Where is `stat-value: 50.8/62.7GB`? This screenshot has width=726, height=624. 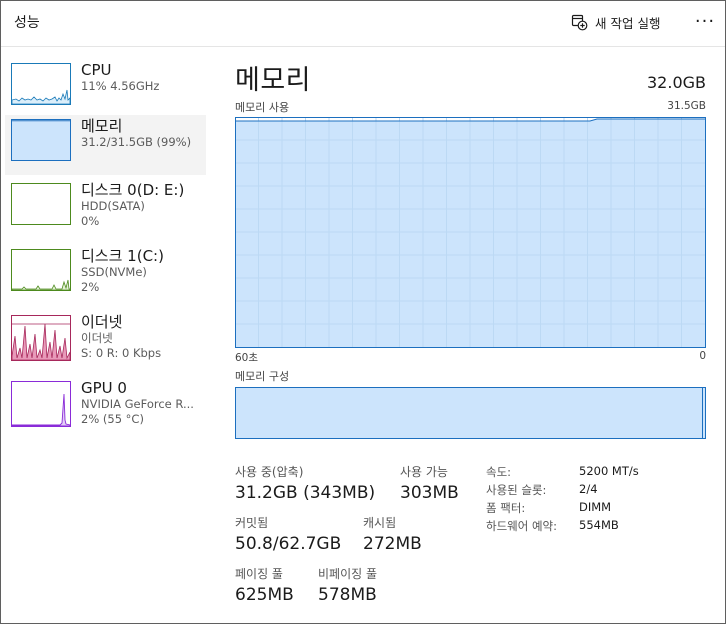
stat-value: 50.8/62.7GB is located at coordinates (288, 544).